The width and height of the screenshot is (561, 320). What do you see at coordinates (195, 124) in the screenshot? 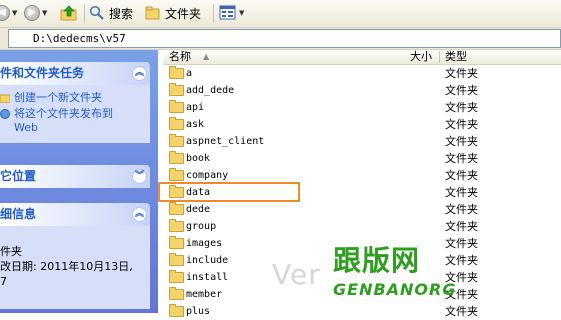
I see `file-name: ask` at bounding box center [195, 124].